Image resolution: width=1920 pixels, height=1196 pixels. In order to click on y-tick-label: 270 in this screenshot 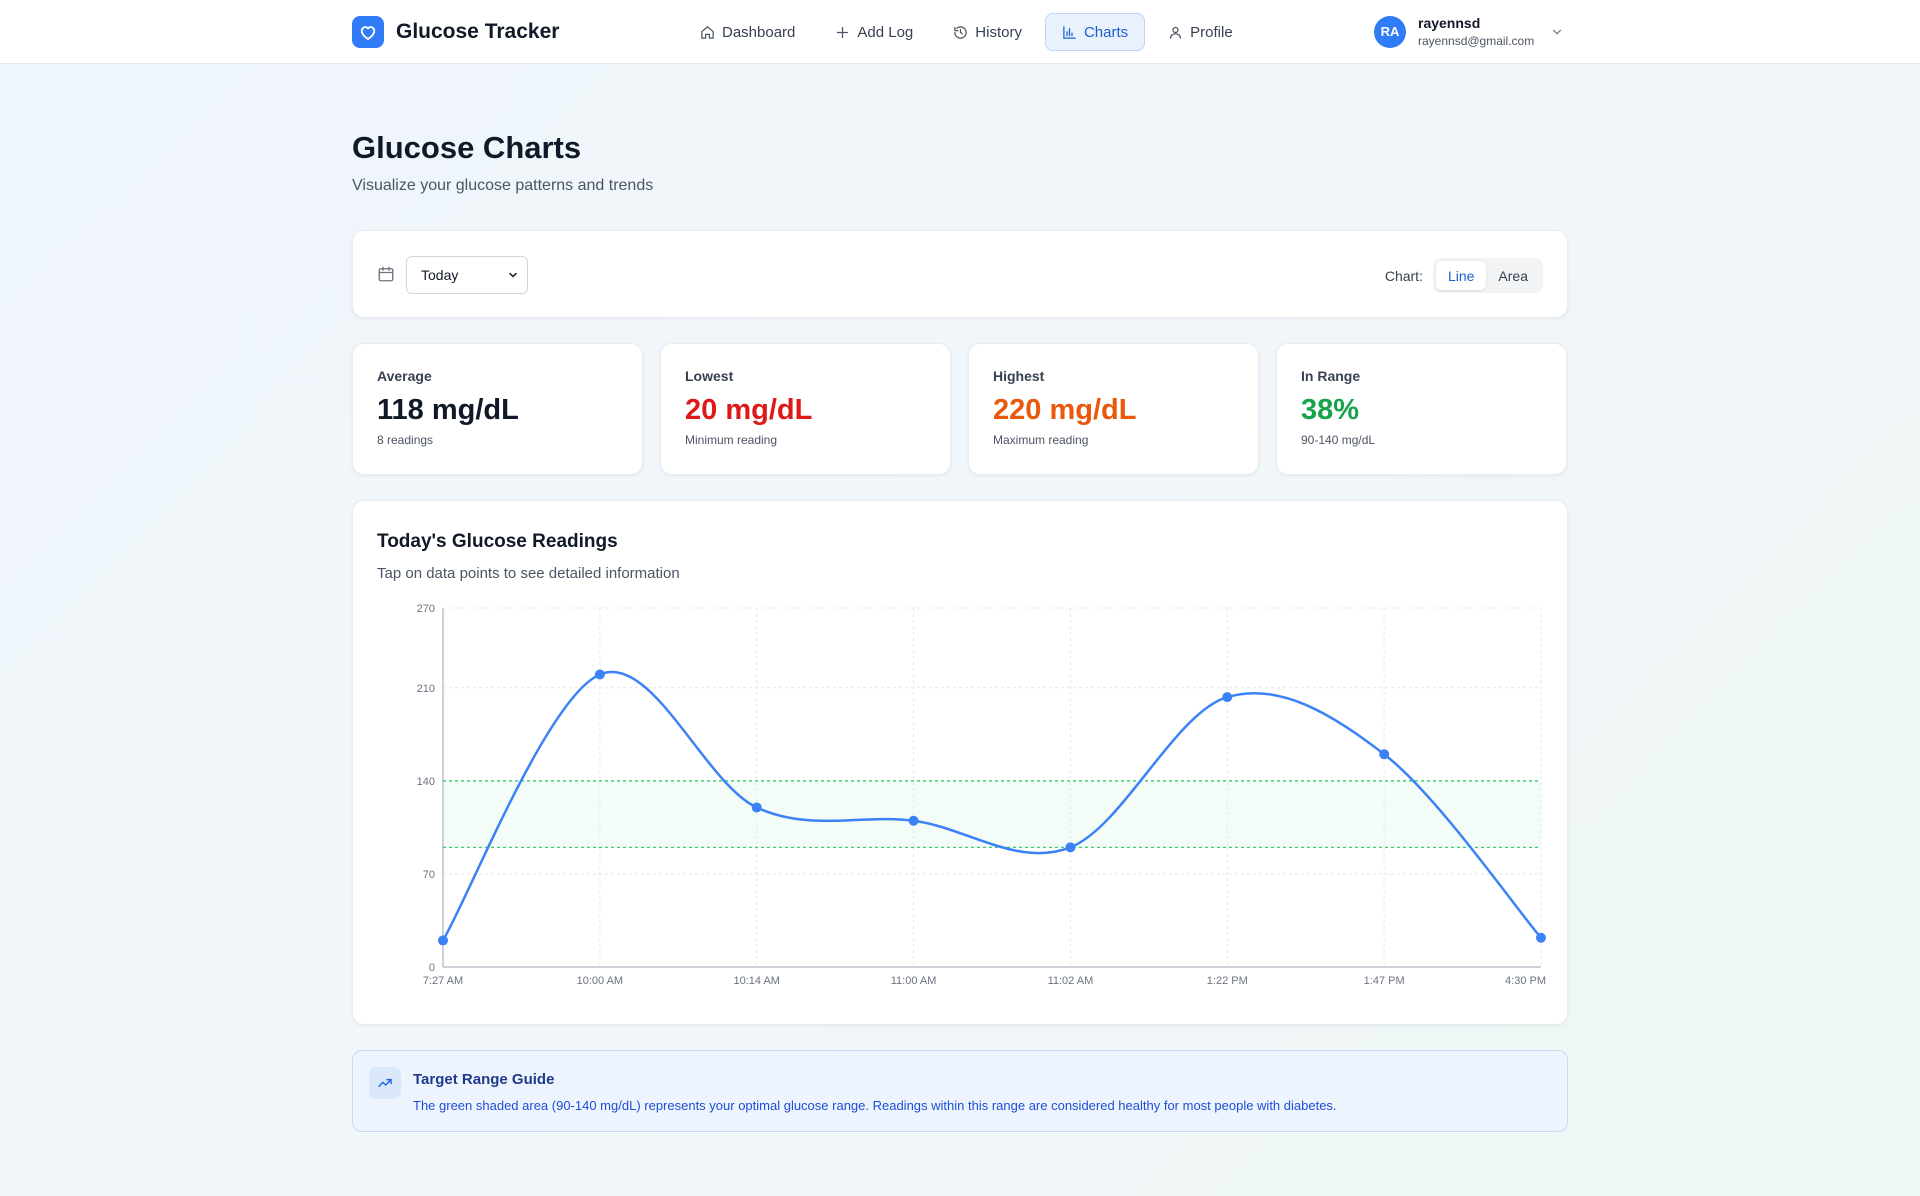, I will do `click(426, 609)`.